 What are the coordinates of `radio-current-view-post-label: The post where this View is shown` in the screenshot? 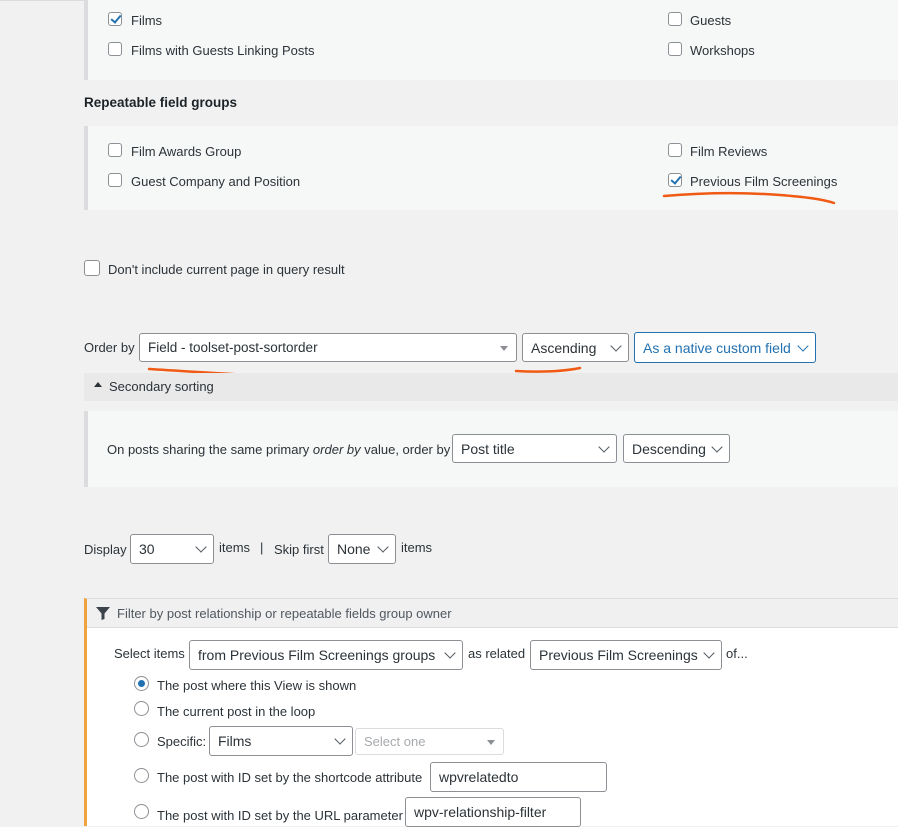 It's located at (257, 685).